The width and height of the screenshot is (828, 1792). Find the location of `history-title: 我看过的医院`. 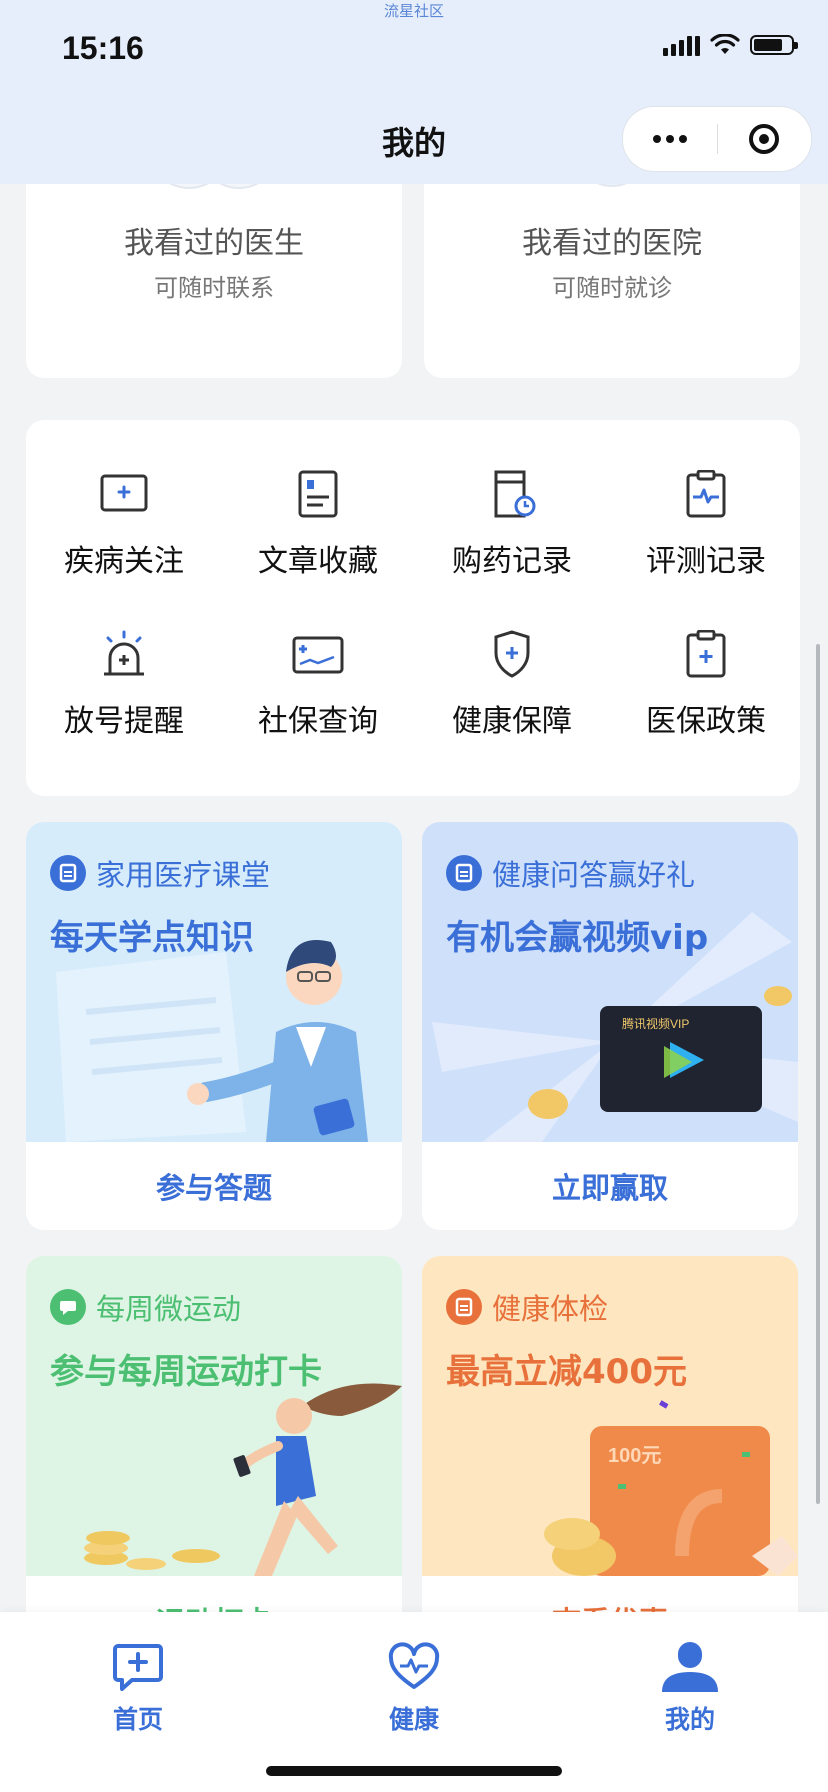

history-title: 我看过的医院 is located at coordinates (612, 243).